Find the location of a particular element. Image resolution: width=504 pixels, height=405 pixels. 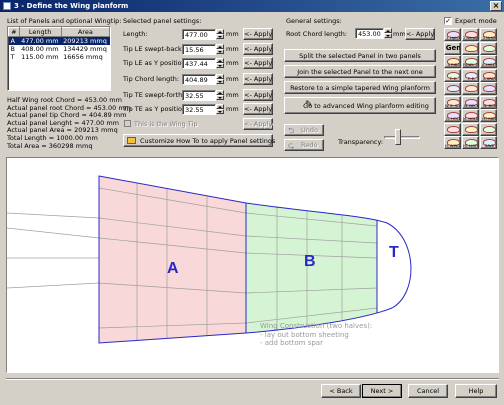

customize-button: Customize How To to apply Panel settings is located at coordinates (199, 140).